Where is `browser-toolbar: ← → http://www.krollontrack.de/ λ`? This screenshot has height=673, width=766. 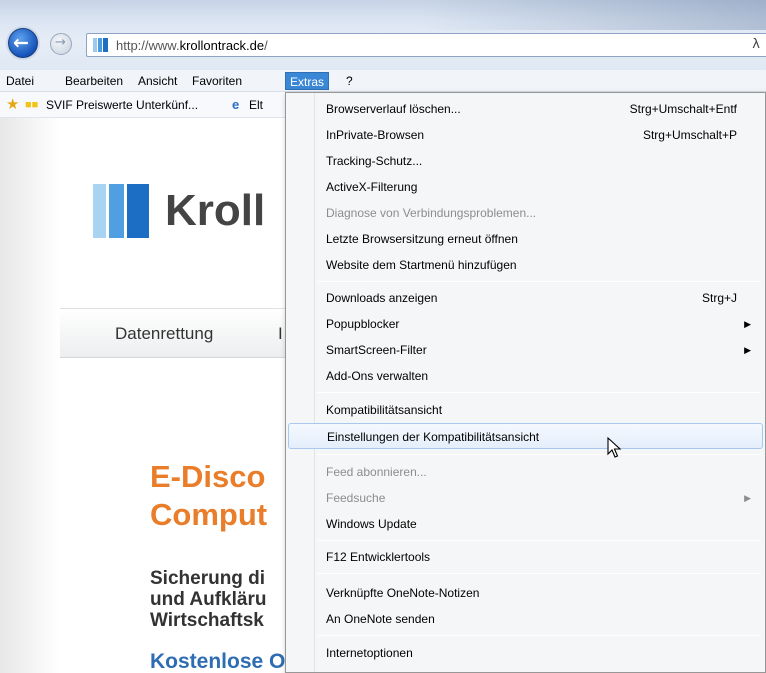
browser-toolbar: ← → http://www.krollontrack.de/ λ is located at coordinates (383, 35).